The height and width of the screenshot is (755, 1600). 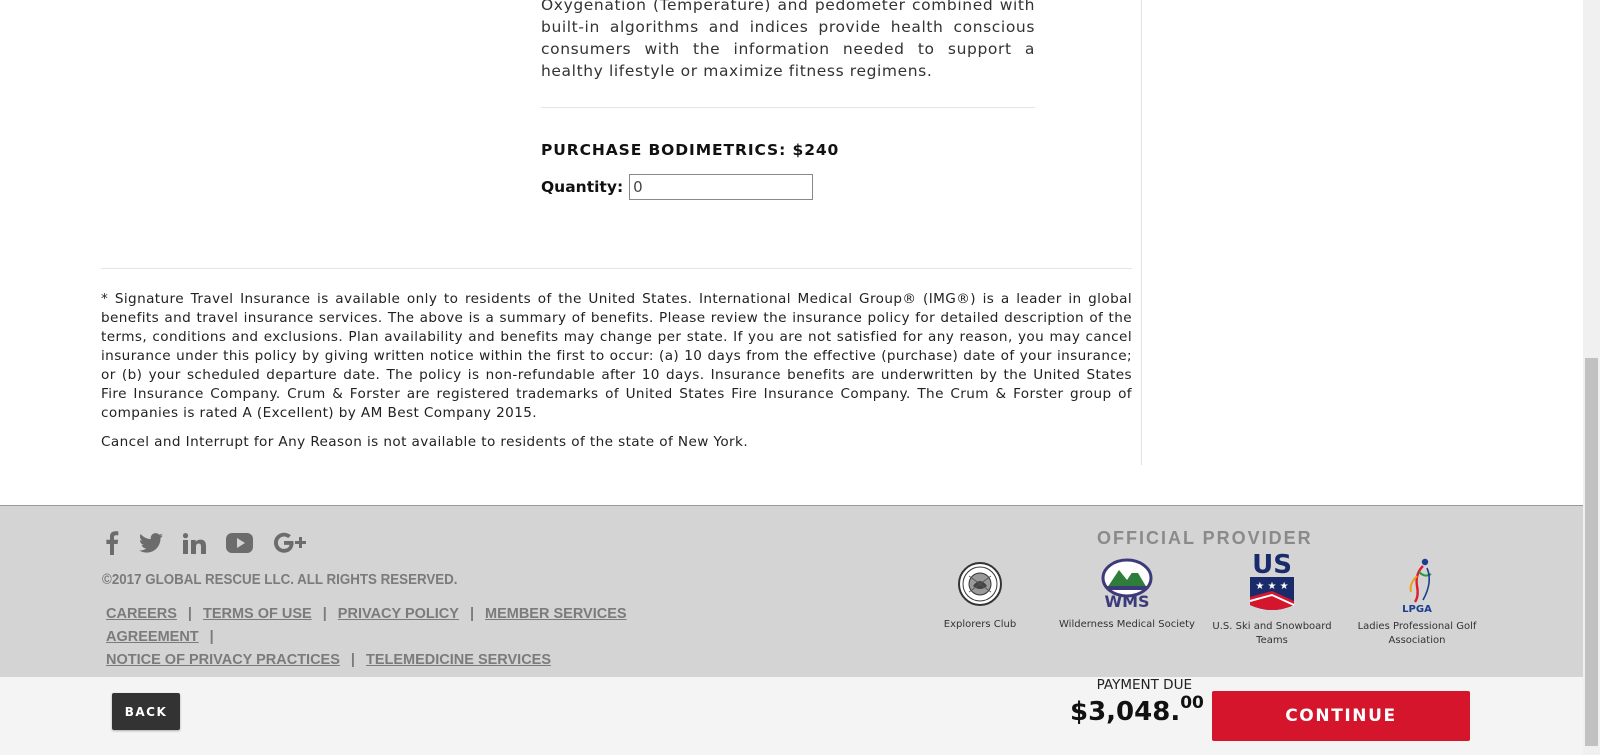 I want to click on lpga-logo-text: LPGA, so click(x=1417, y=609).